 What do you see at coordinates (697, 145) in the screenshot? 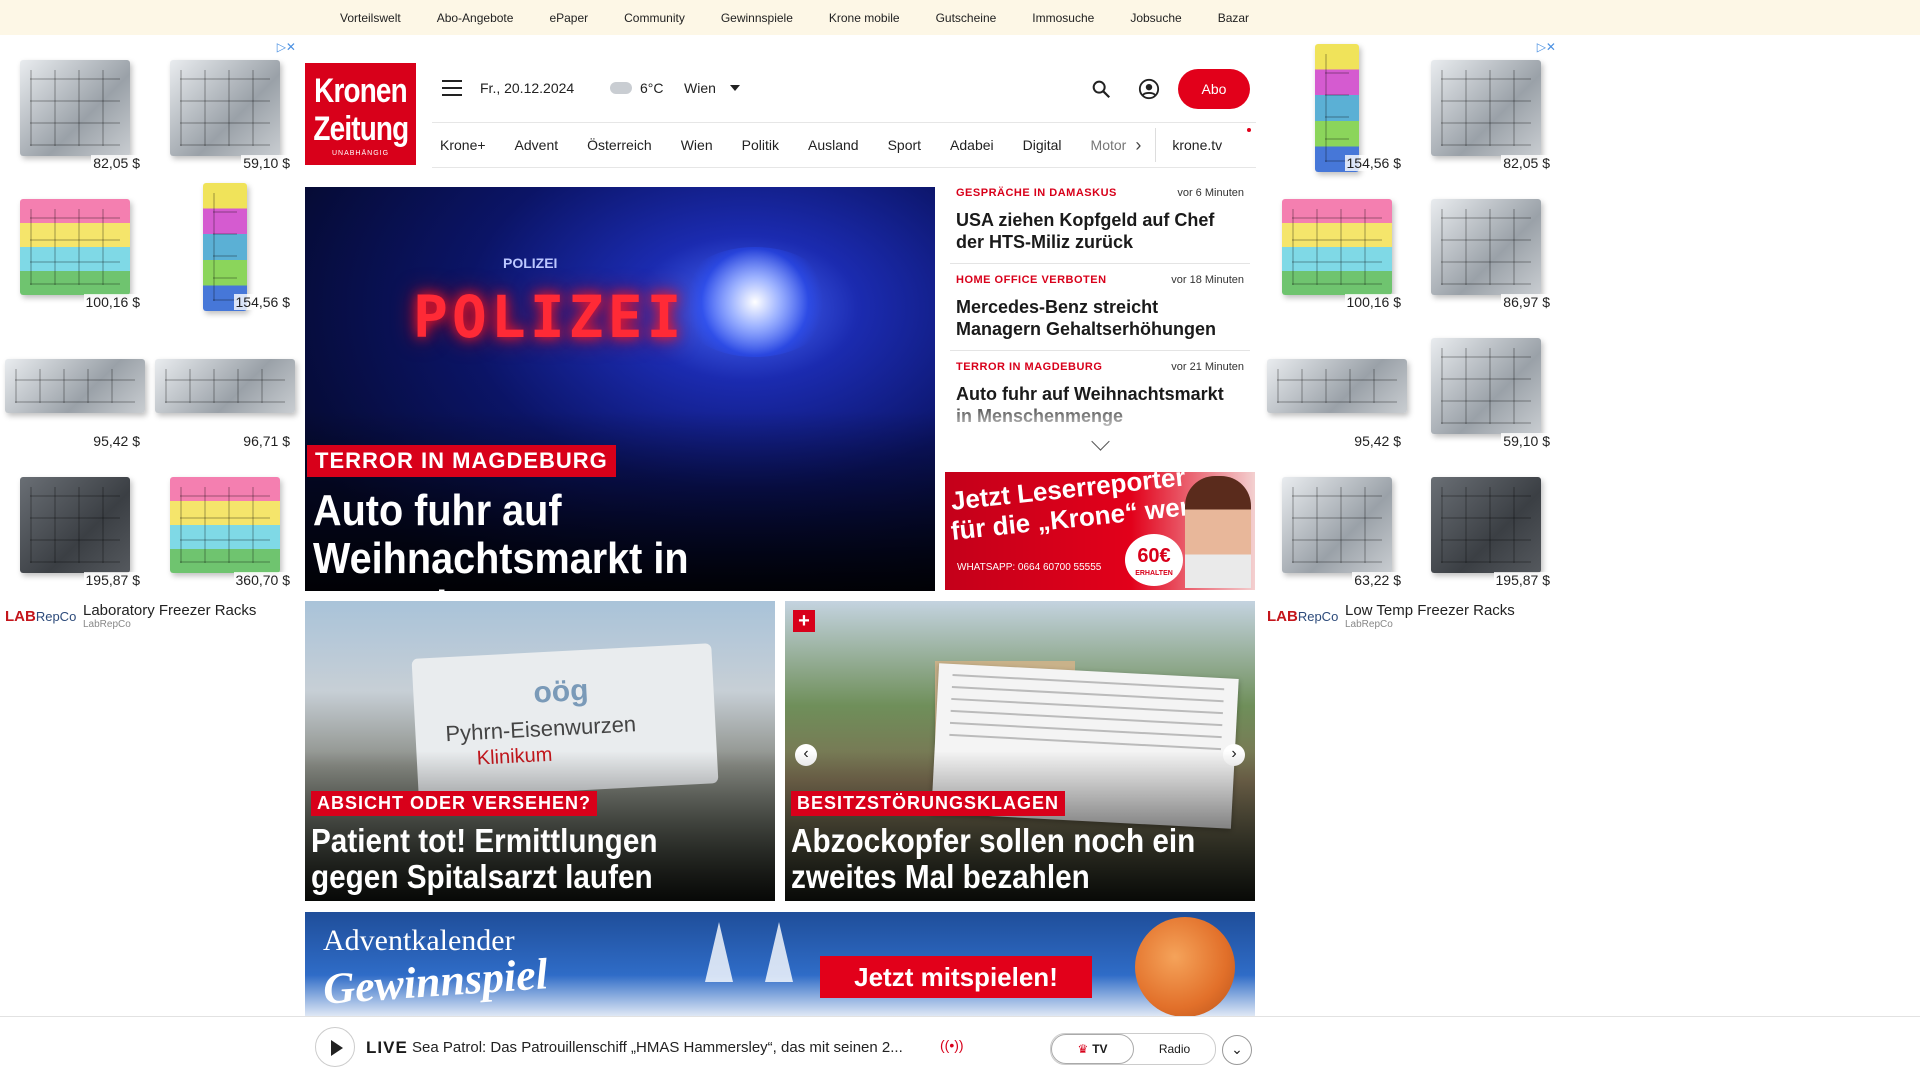
I see `nav-item-wien: Wien` at bounding box center [697, 145].